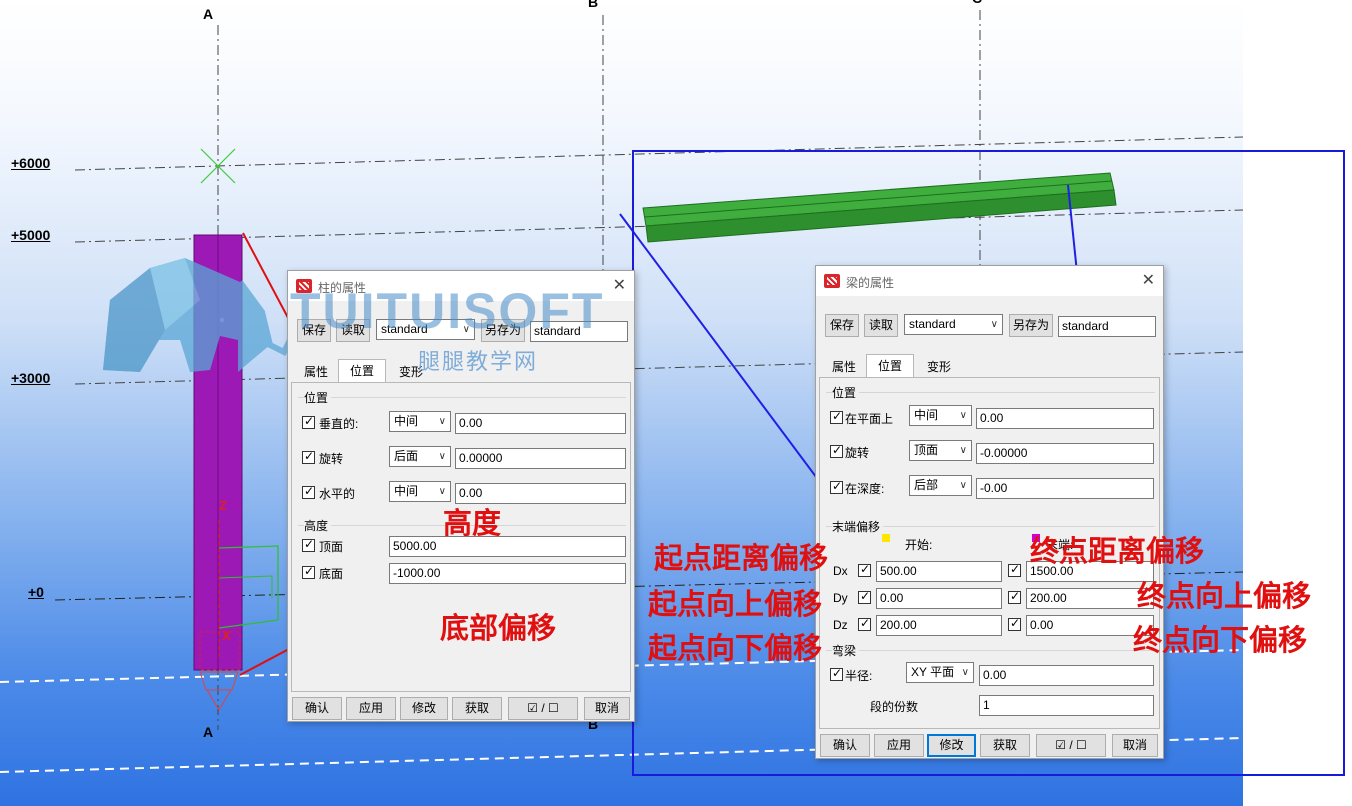 This screenshot has width=1352, height=806. Describe the element at coordinates (1014, 596) in the screenshot. I see `end-dy-checkbox` at that location.